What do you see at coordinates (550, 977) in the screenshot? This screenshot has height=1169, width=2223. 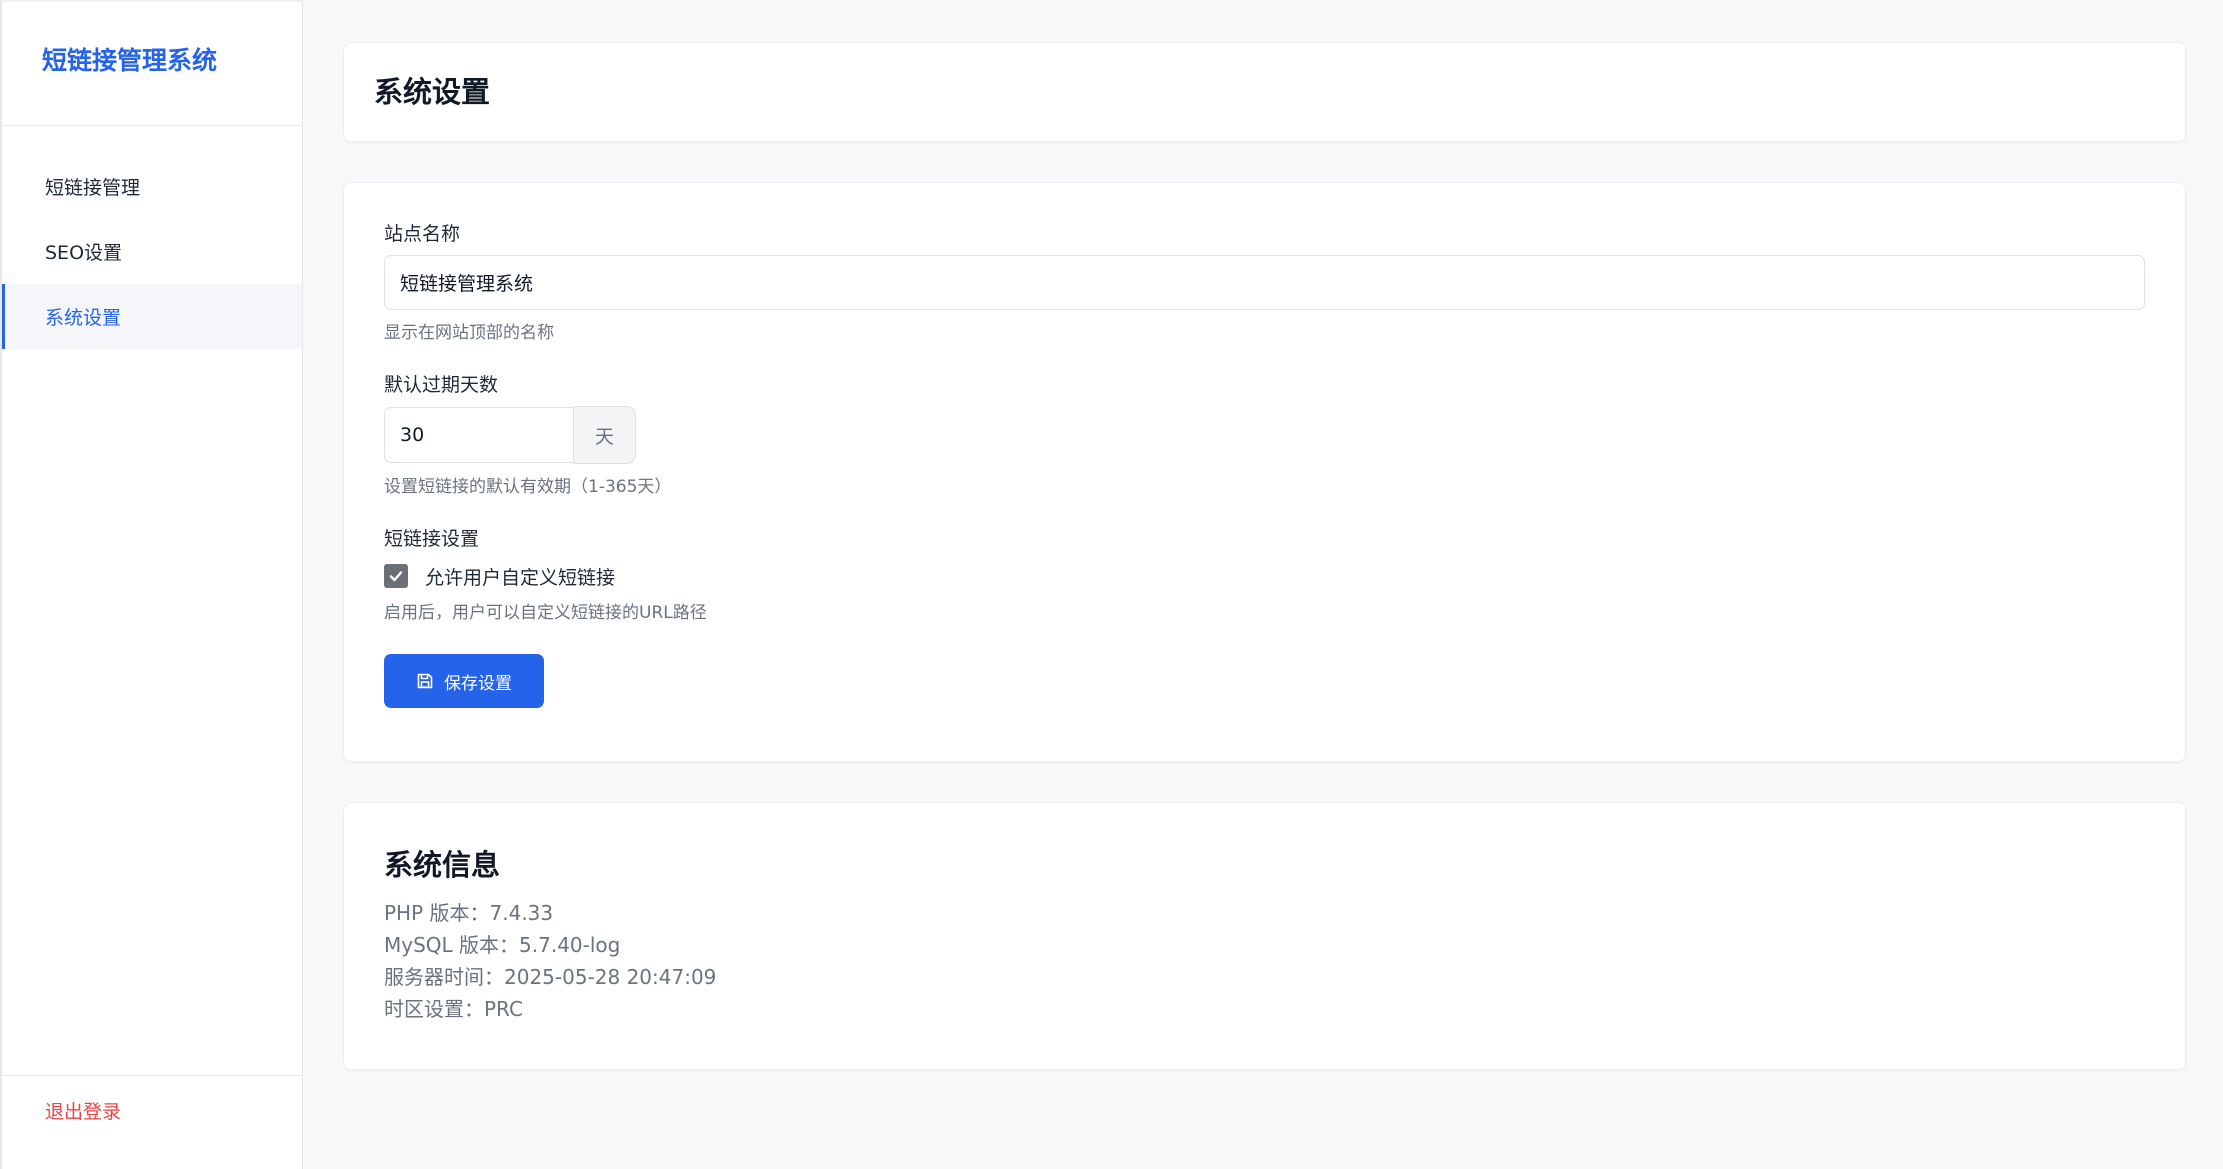 I see `server-time: 服务器时间：2025-05-28 20:47:09` at bounding box center [550, 977].